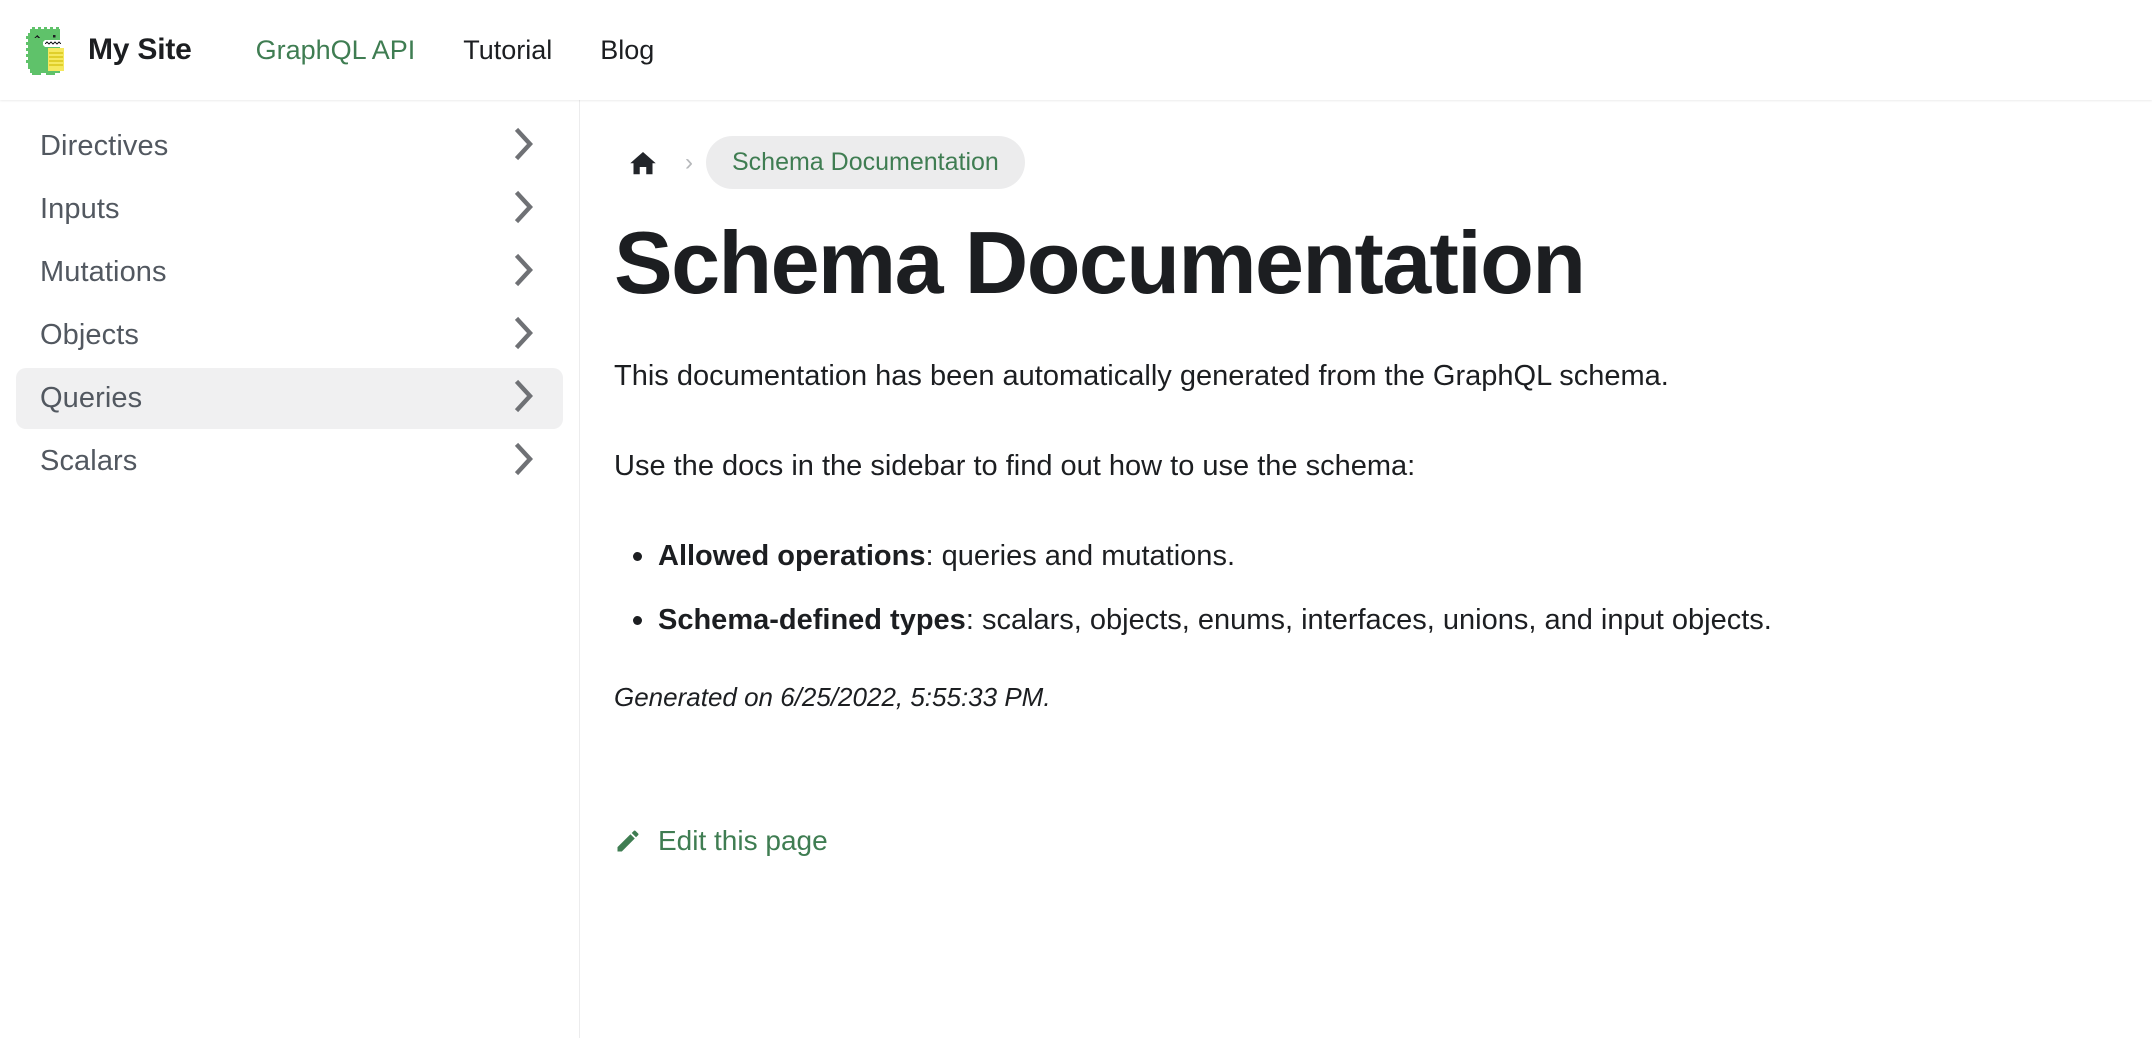  What do you see at coordinates (289, 398) in the screenshot?
I see `sidebar-item-queries: Queries` at bounding box center [289, 398].